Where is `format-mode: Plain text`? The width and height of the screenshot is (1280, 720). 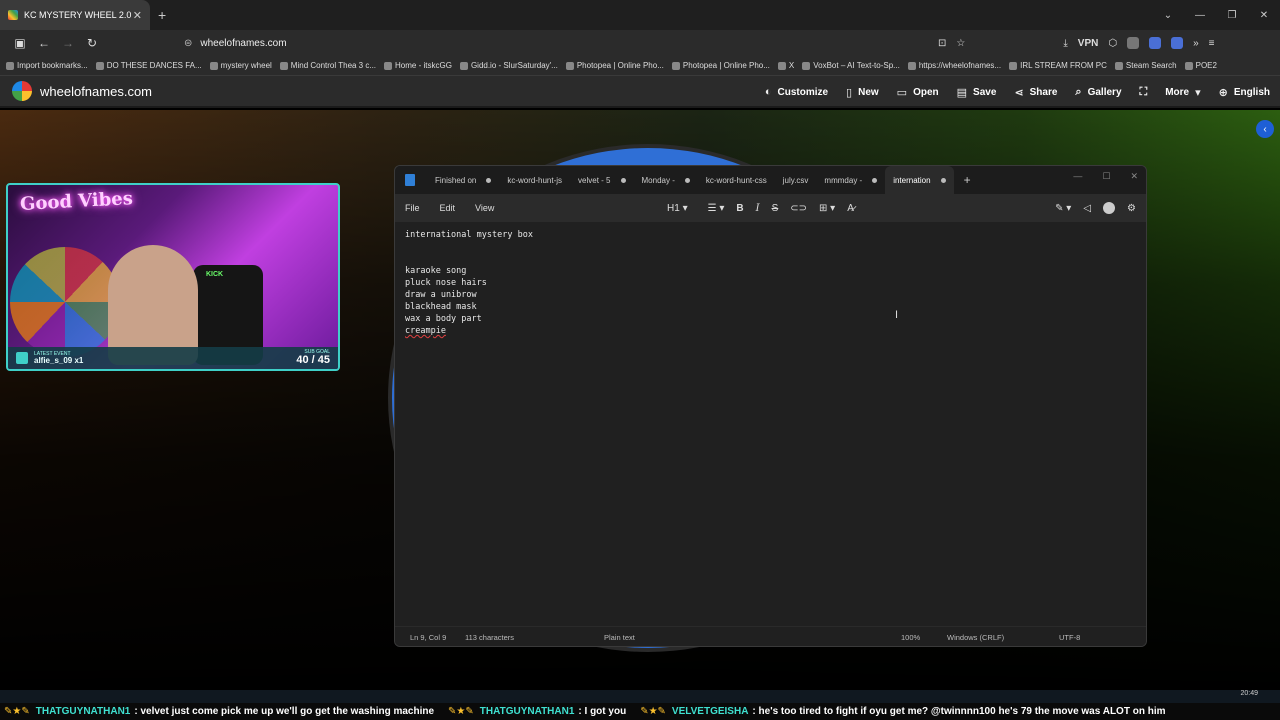 format-mode: Plain text is located at coordinates (619, 637).